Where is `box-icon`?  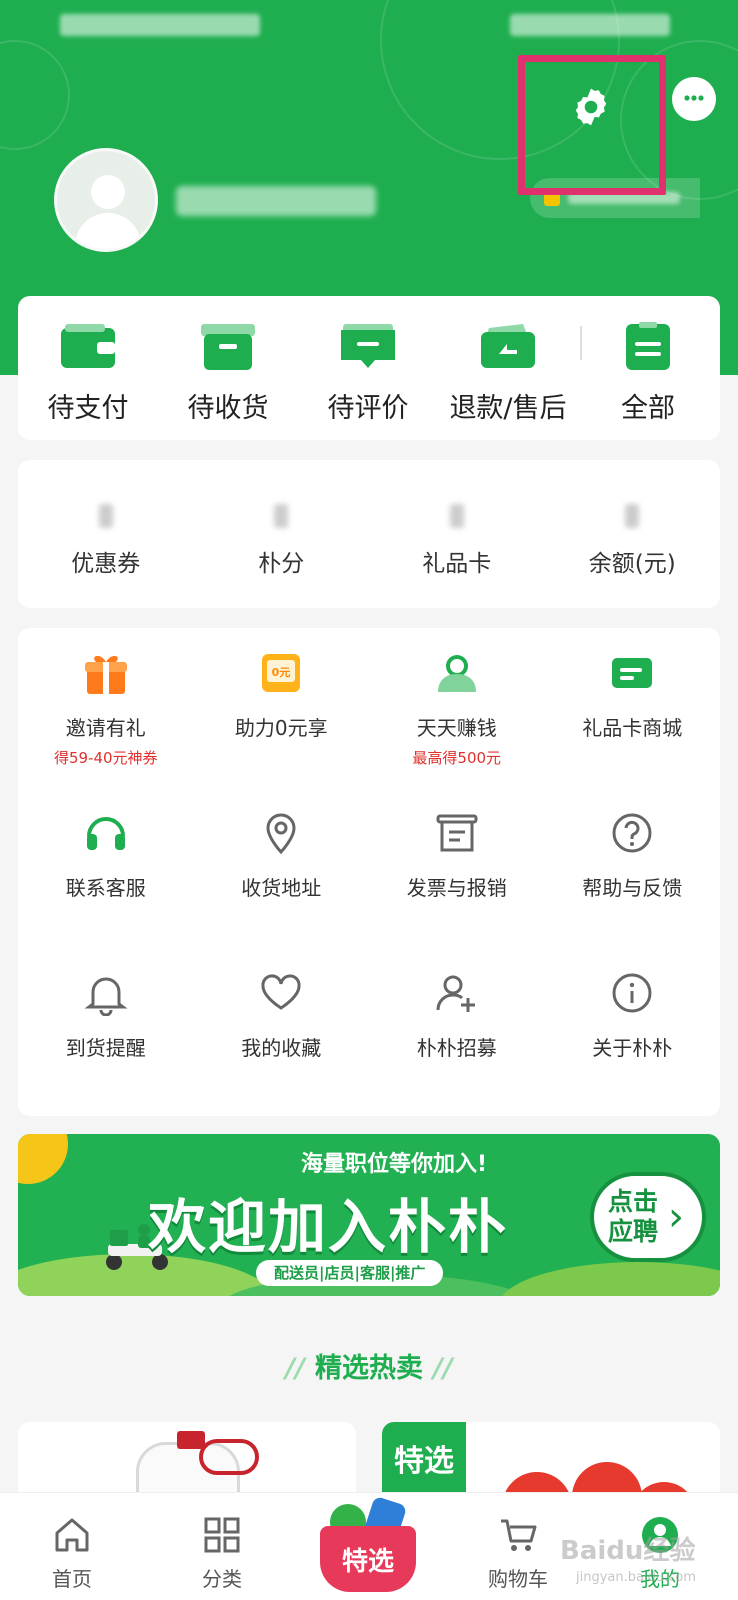 box-icon is located at coordinates (228, 347).